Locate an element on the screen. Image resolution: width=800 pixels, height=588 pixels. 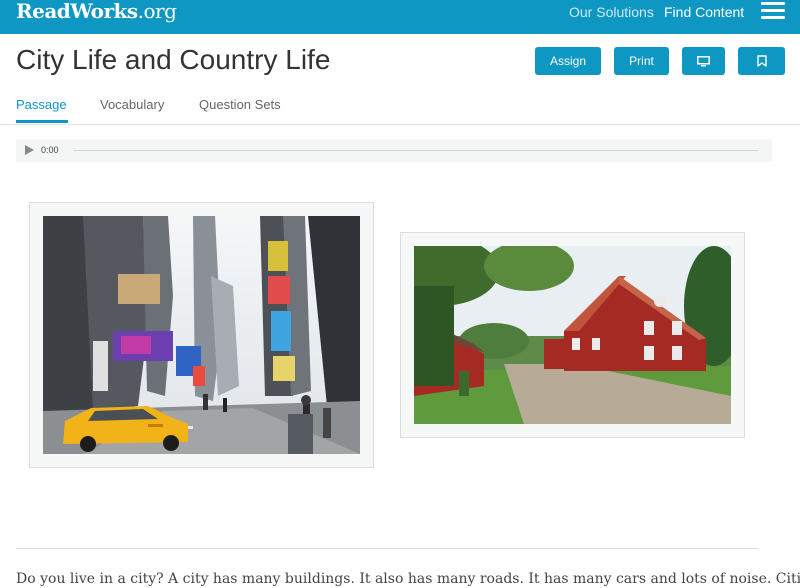
active-tab-indicator is located at coordinates (42, 121).